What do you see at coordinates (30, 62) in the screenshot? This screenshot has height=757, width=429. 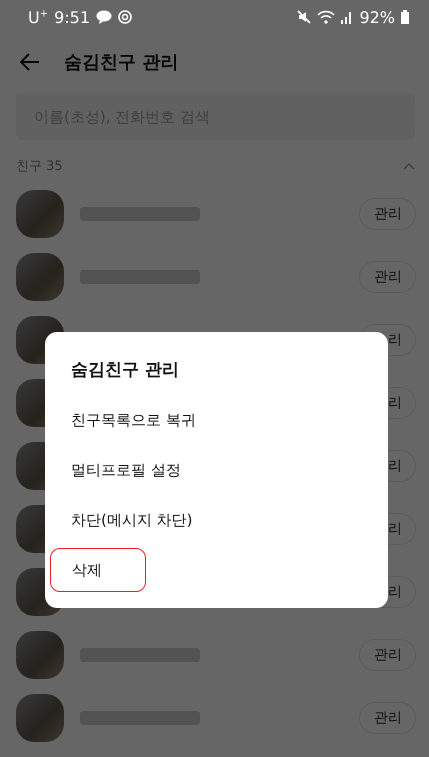 I see `back-button` at bounding box center [30, 62].